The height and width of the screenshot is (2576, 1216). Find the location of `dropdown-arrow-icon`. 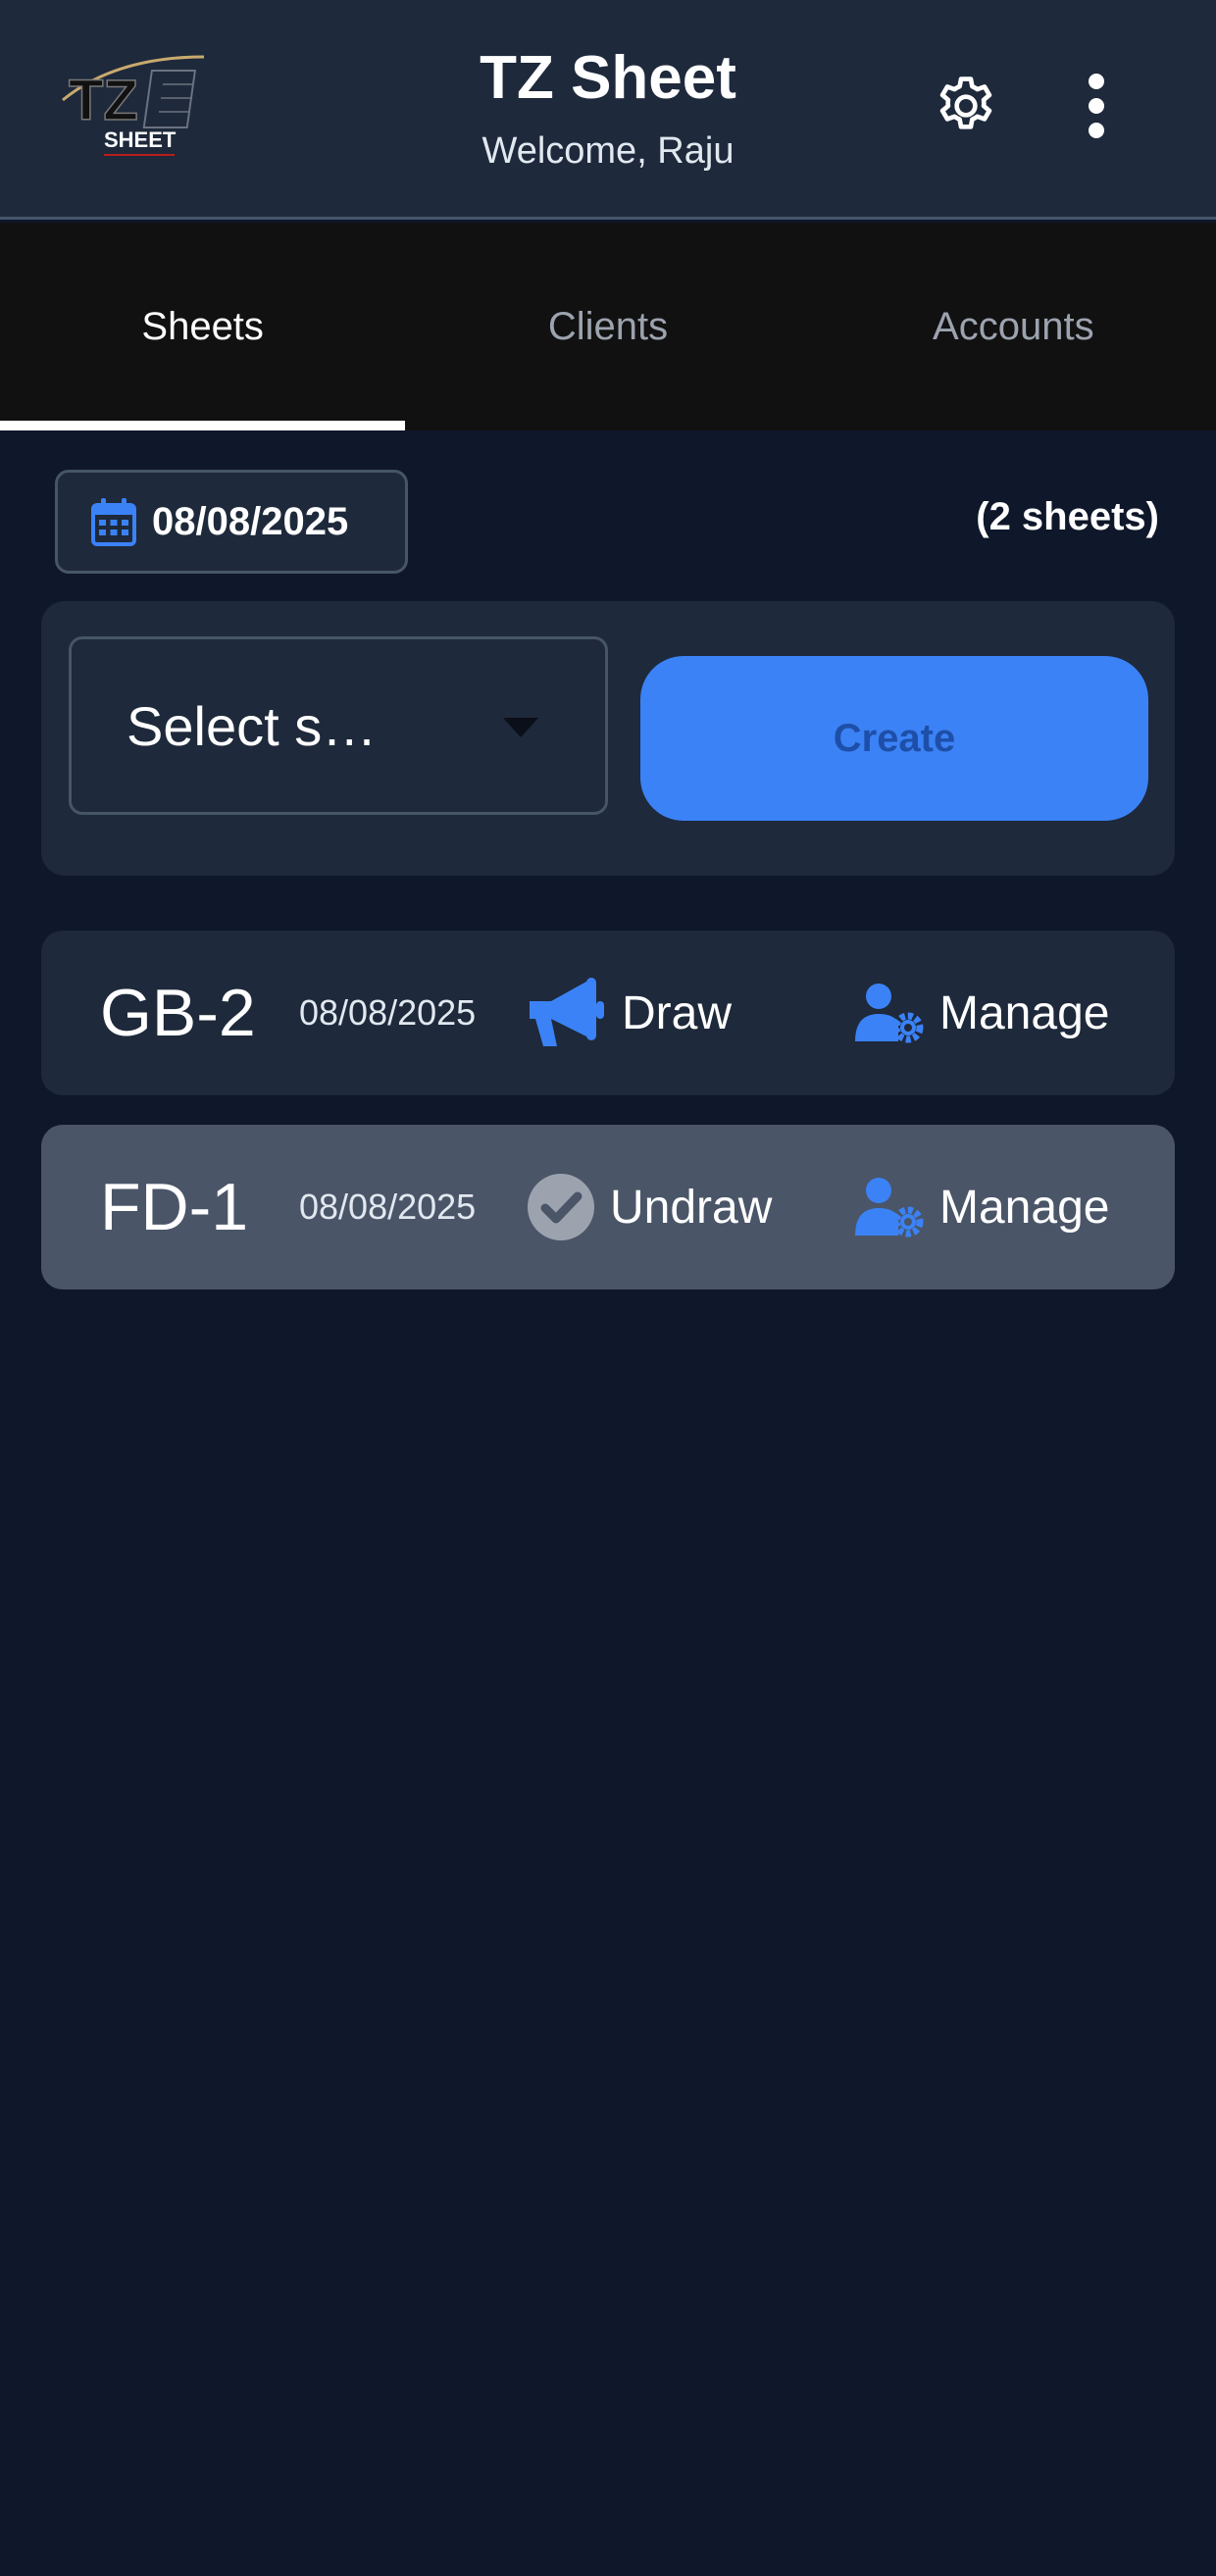

dropdown-arrow-icon is located at coordinates (520, 728).